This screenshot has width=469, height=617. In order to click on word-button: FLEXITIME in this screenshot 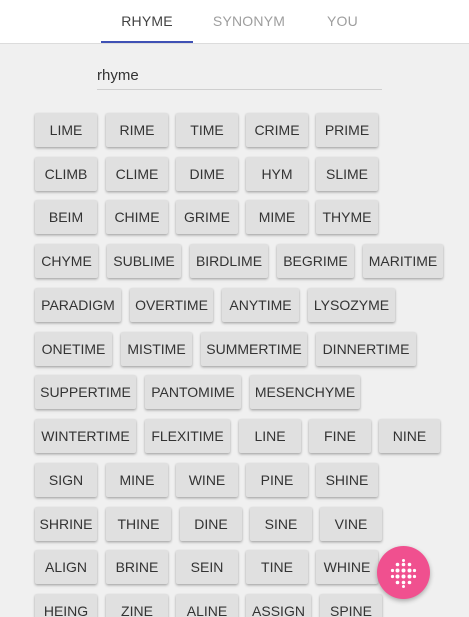, I will do `click(187, 436)`.